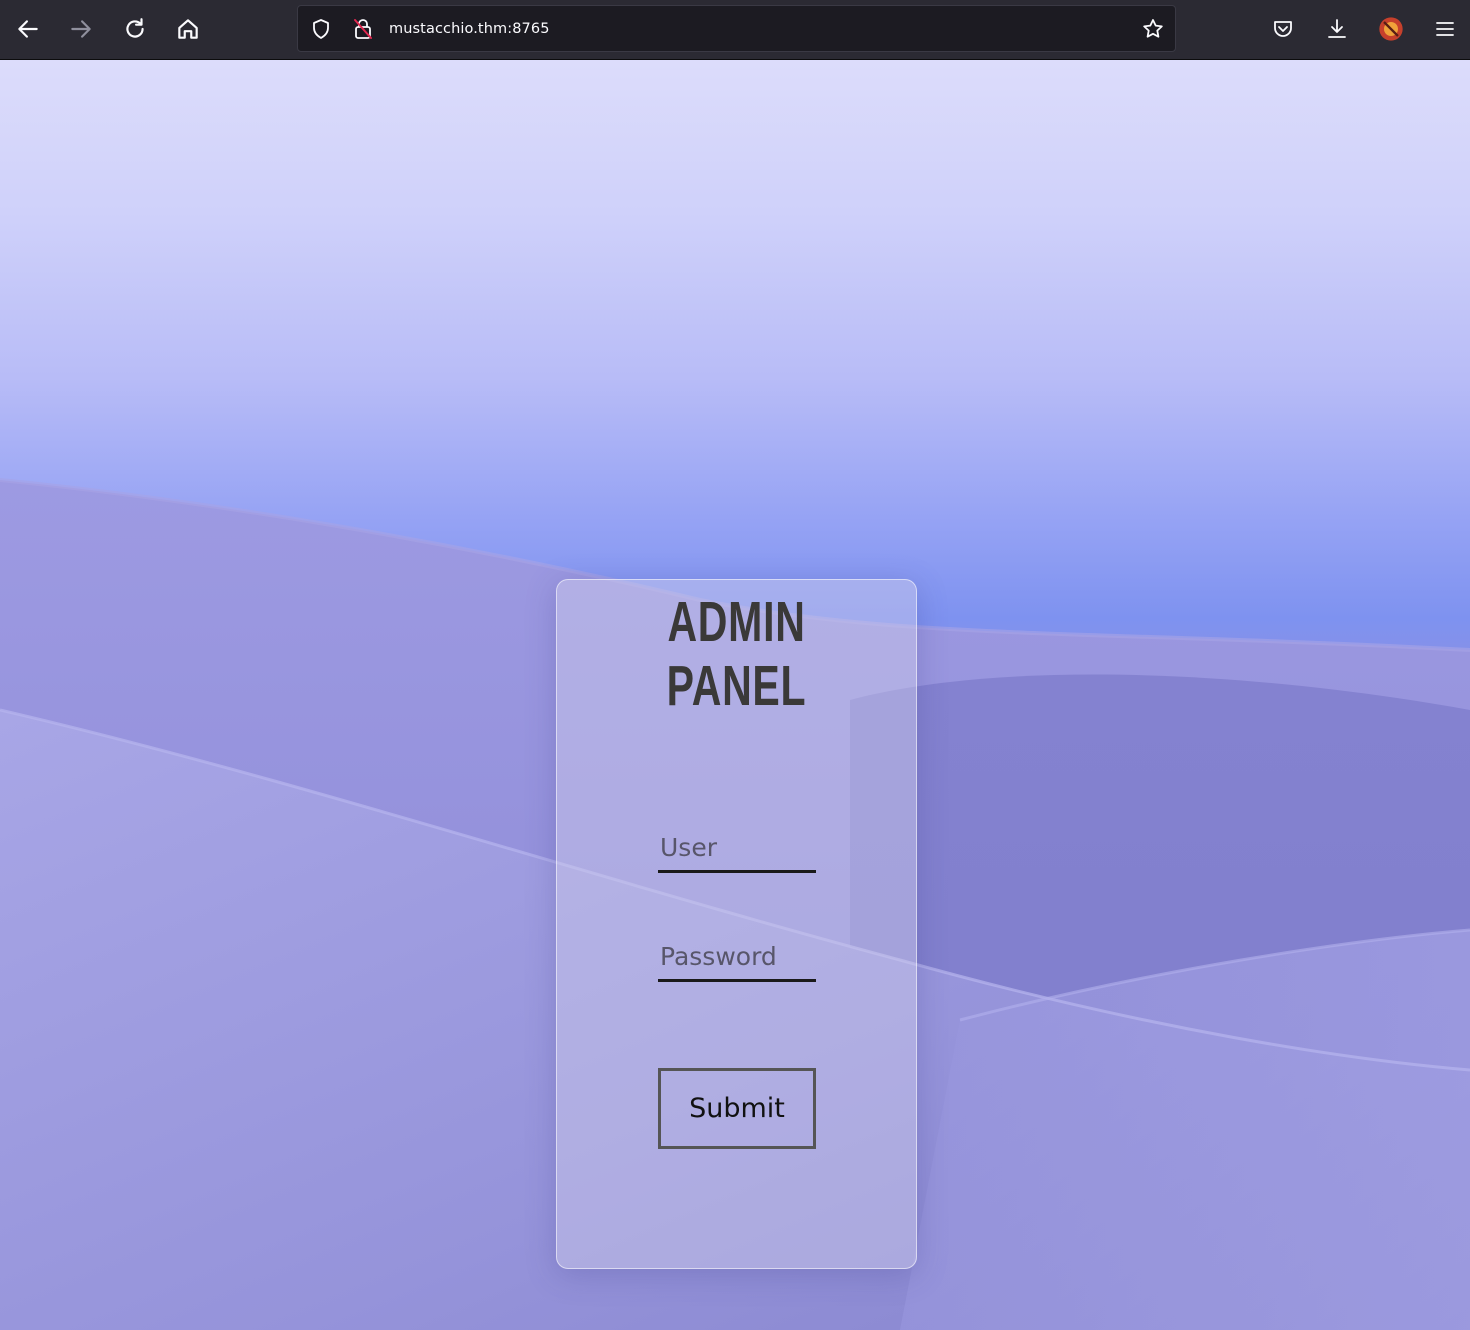  I want to click on insecure-lock-icon, so click(363, 29).